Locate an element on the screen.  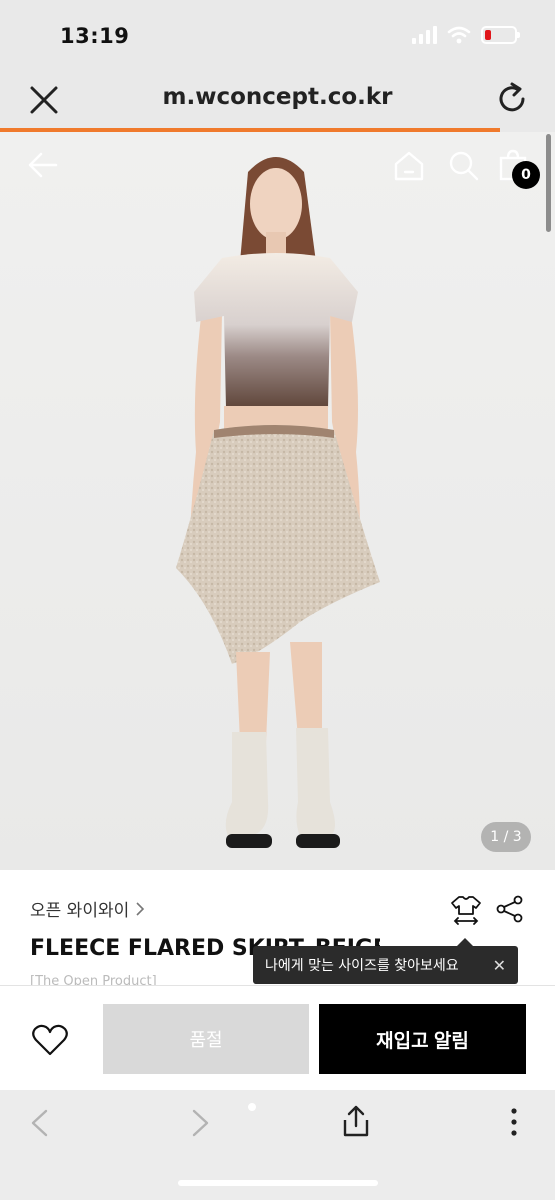
wifi-icon is located at coordinates (459, 35).